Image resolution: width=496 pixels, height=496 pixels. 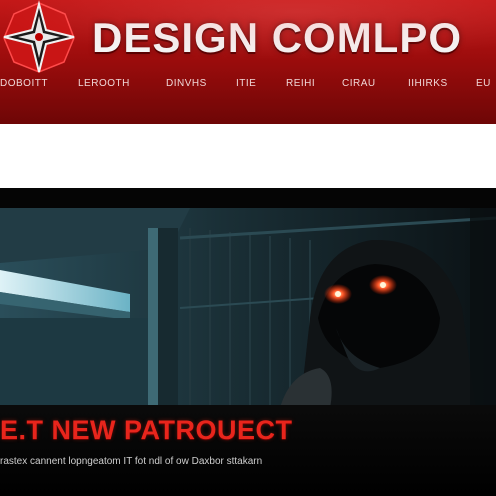 I want to click on nav-item-2: LEROOTH, so click(x=104, y=83).